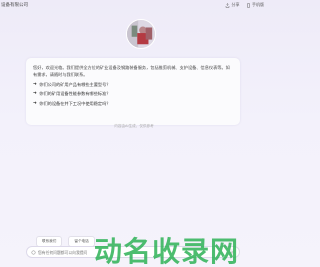  What do you see at coordinates (134, 126) in the screenshot?
I see `ai-generated-note: 内容由AI生成，仅供参考` at bounding box center [134, 126].